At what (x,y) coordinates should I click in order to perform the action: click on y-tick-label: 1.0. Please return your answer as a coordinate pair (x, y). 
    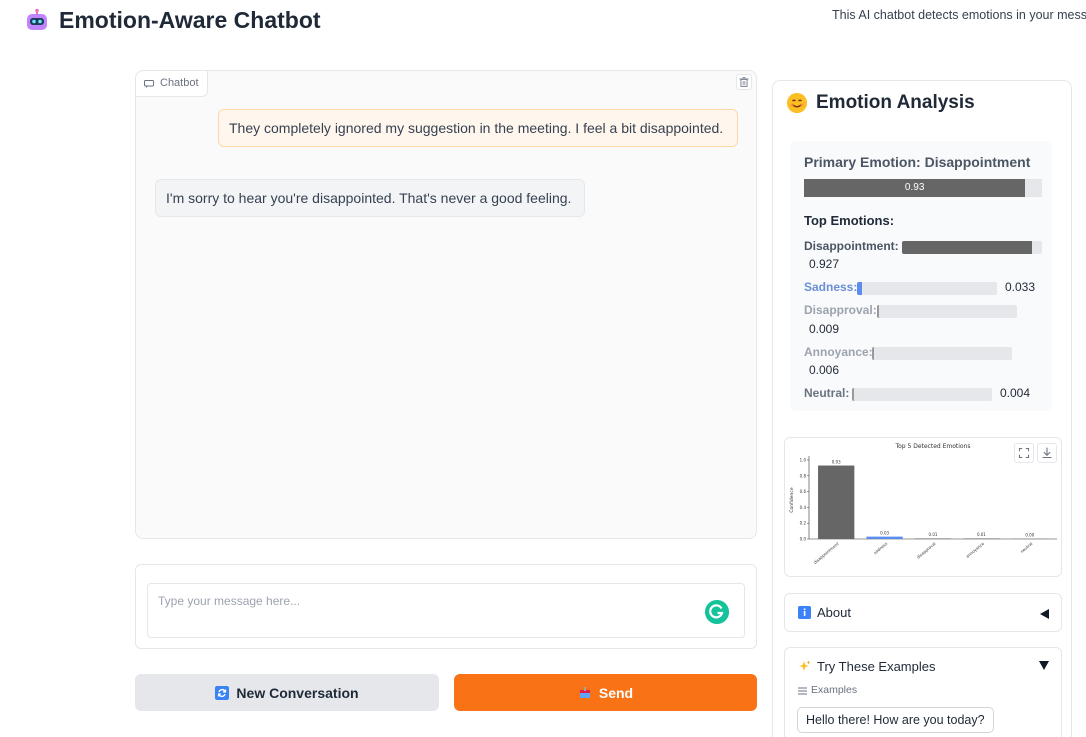
    Looking at the image, I should click on (803, 460).